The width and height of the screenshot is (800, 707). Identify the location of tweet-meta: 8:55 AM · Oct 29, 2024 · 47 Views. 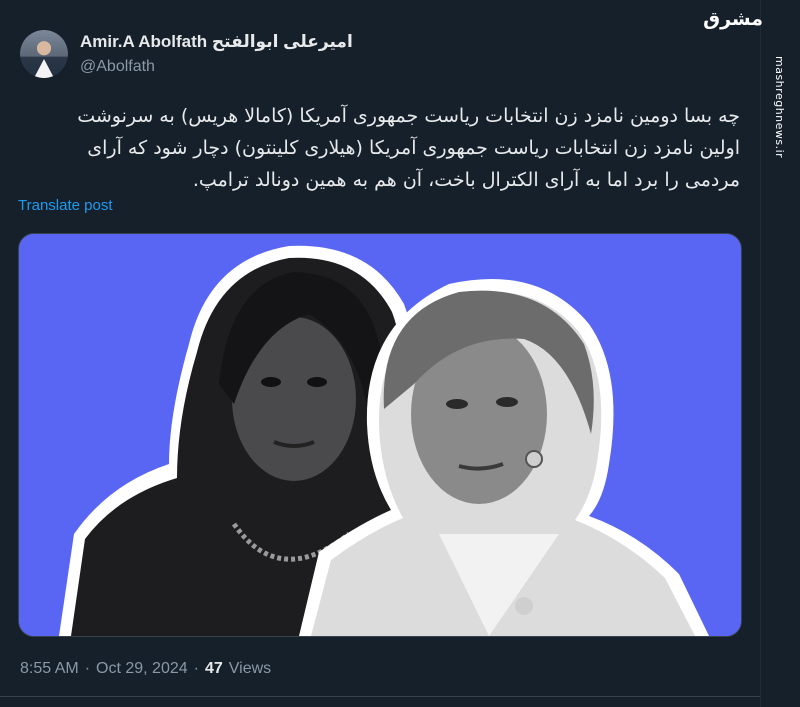
(145, 669).